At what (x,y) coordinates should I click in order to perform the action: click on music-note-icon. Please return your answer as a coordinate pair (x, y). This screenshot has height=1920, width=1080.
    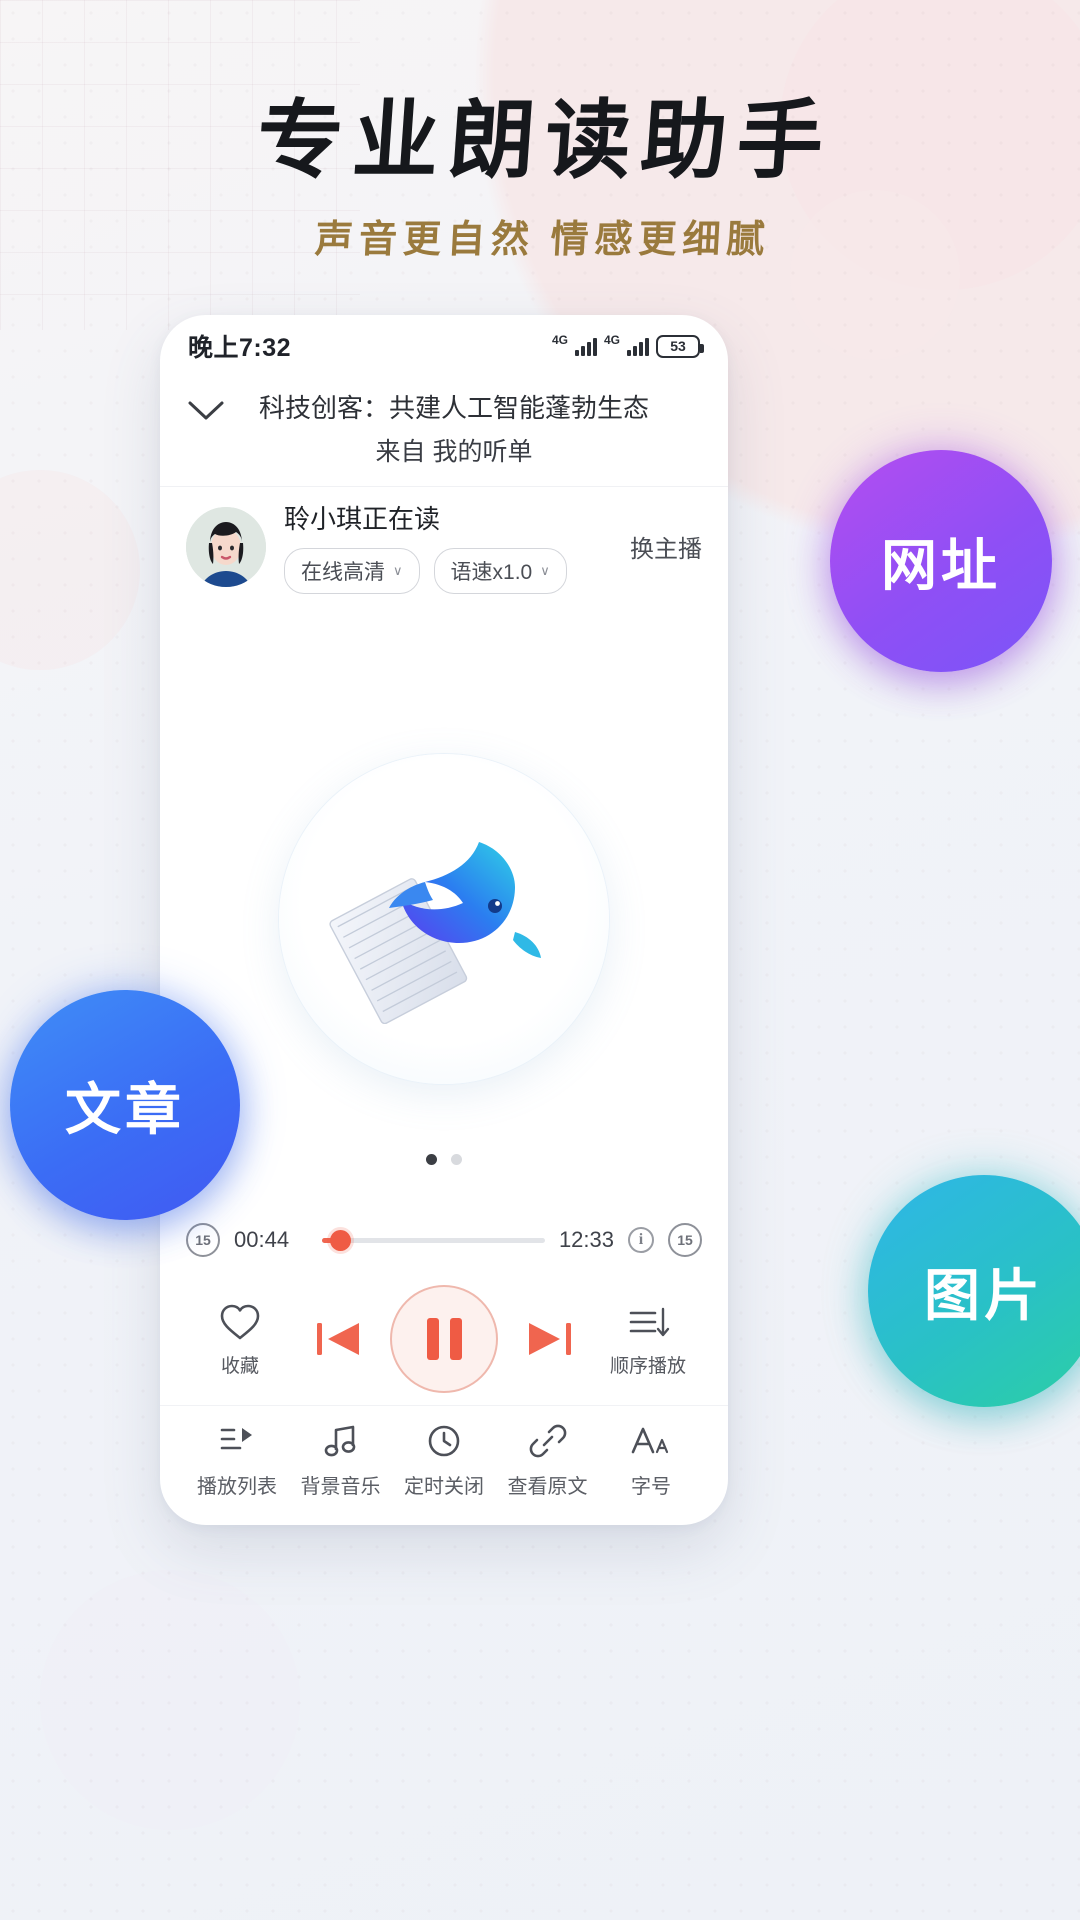
    Looking at the image, I should click on (339, 1441).